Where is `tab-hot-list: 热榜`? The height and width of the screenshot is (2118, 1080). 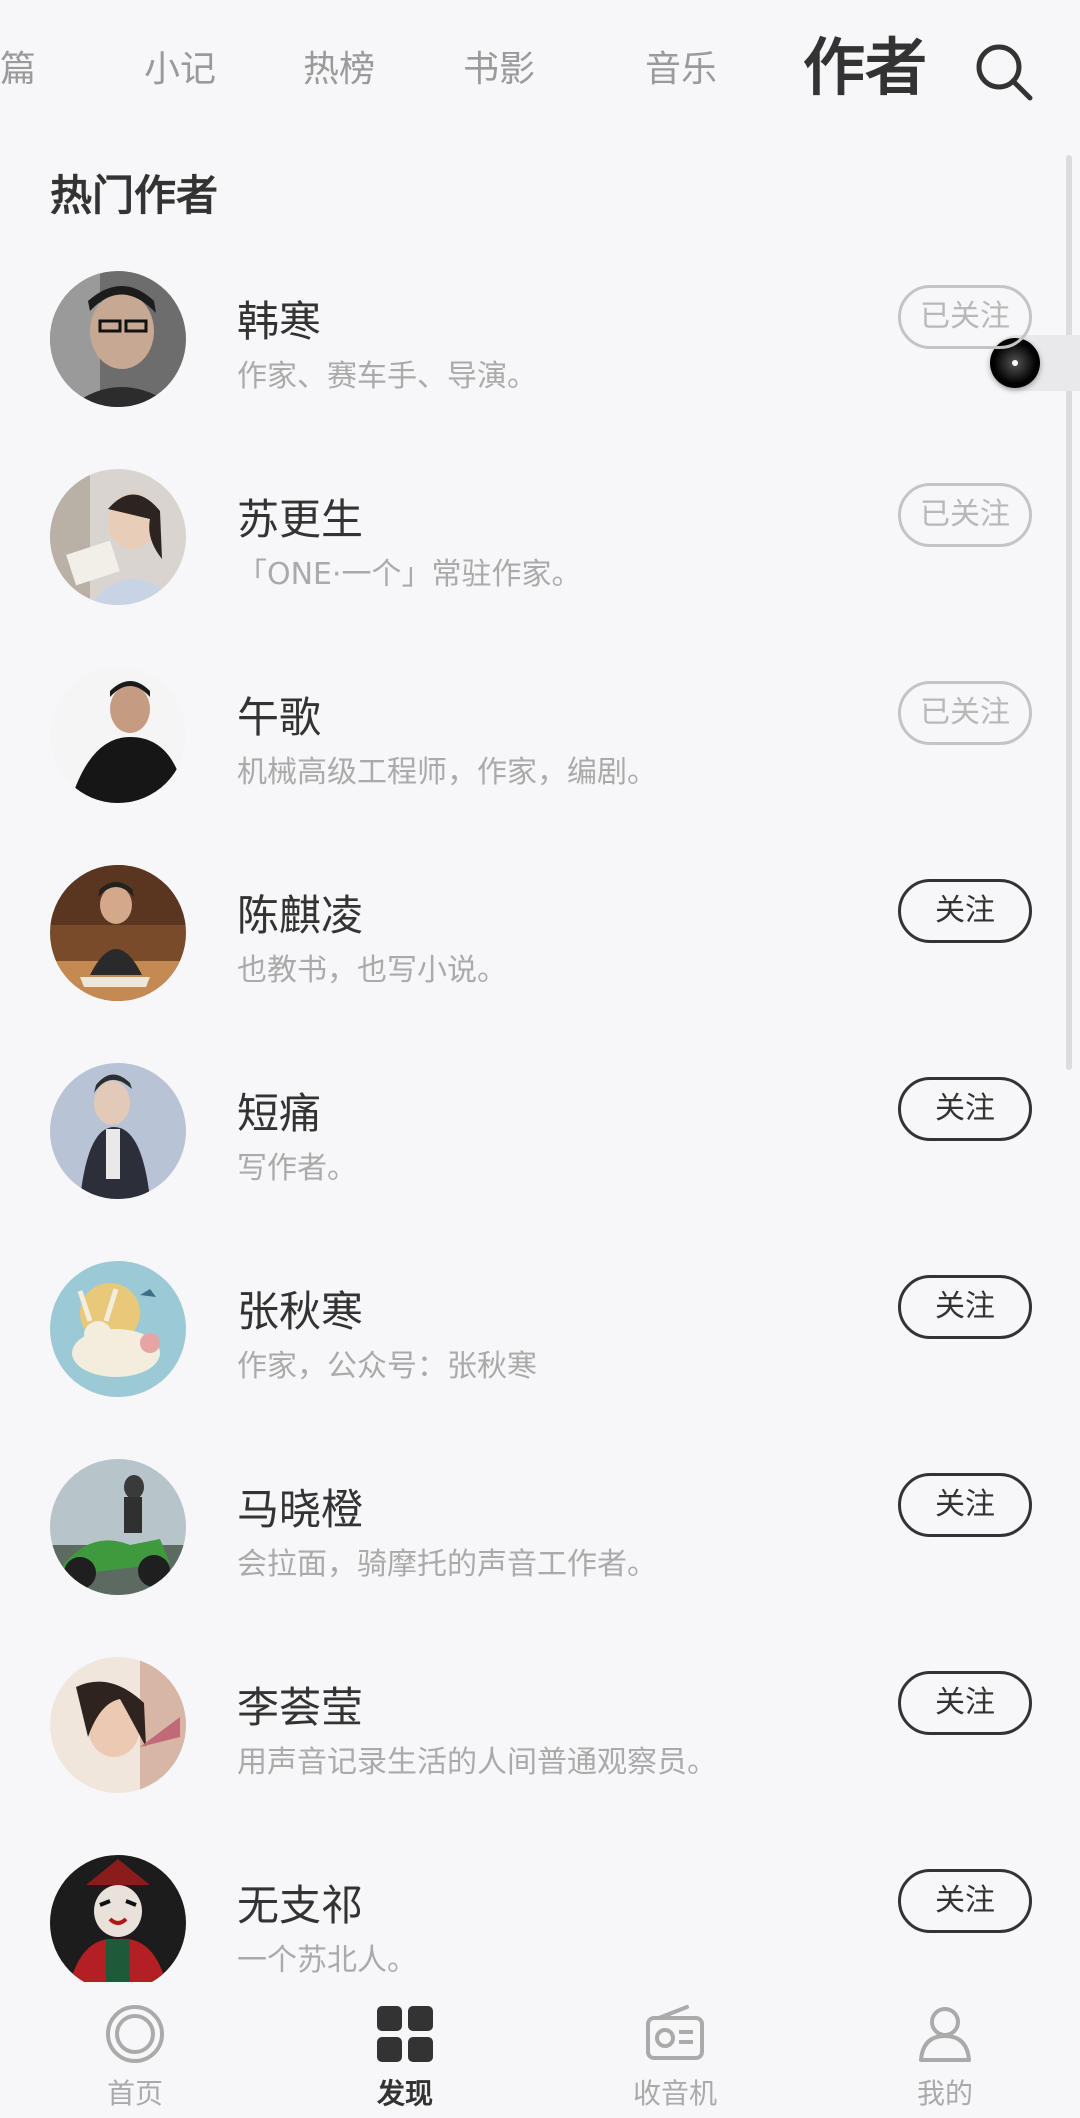 tab-hot-list: 热榜 is located at coordinates (339, 70).